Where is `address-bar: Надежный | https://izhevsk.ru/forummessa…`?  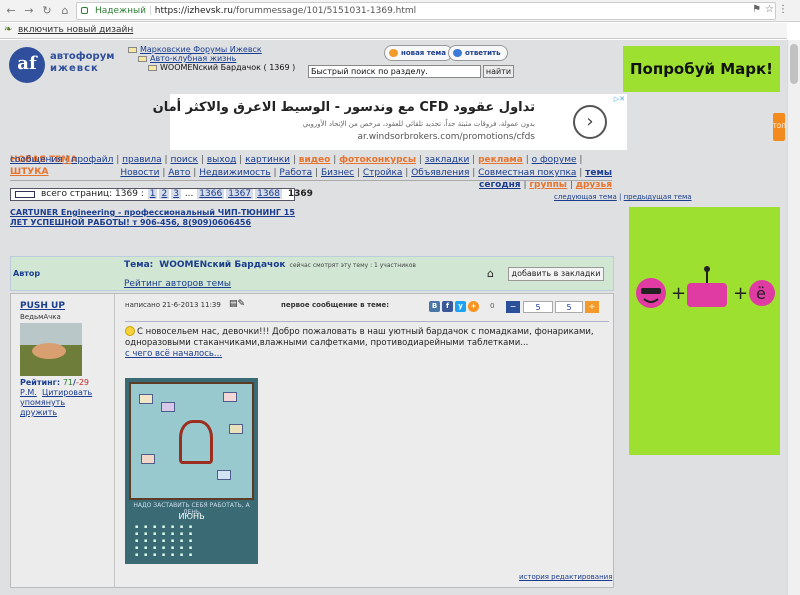
address-bar: Надежный | https://izhevsk.ru/forummessa… is located at coordinates (426, 11).